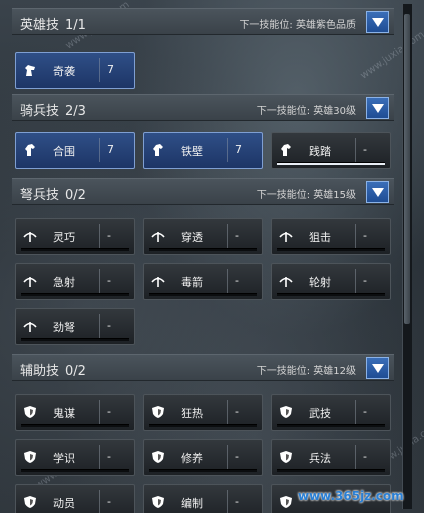  I want to click on skill-slot-chuantou: 穿透 -, so click(203, 236).